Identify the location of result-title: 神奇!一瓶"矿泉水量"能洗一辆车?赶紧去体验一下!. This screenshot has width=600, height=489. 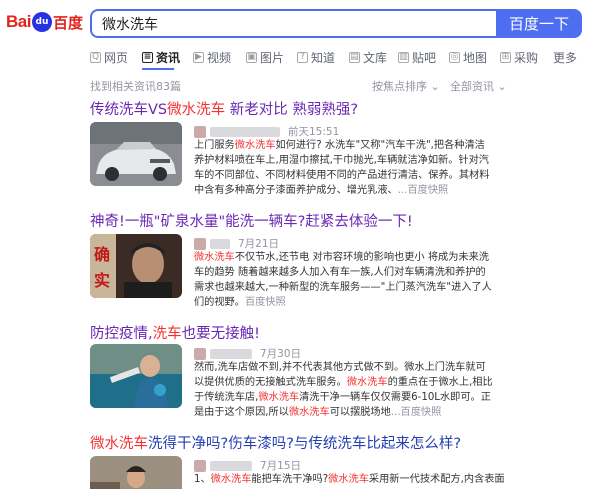
(340, 220).